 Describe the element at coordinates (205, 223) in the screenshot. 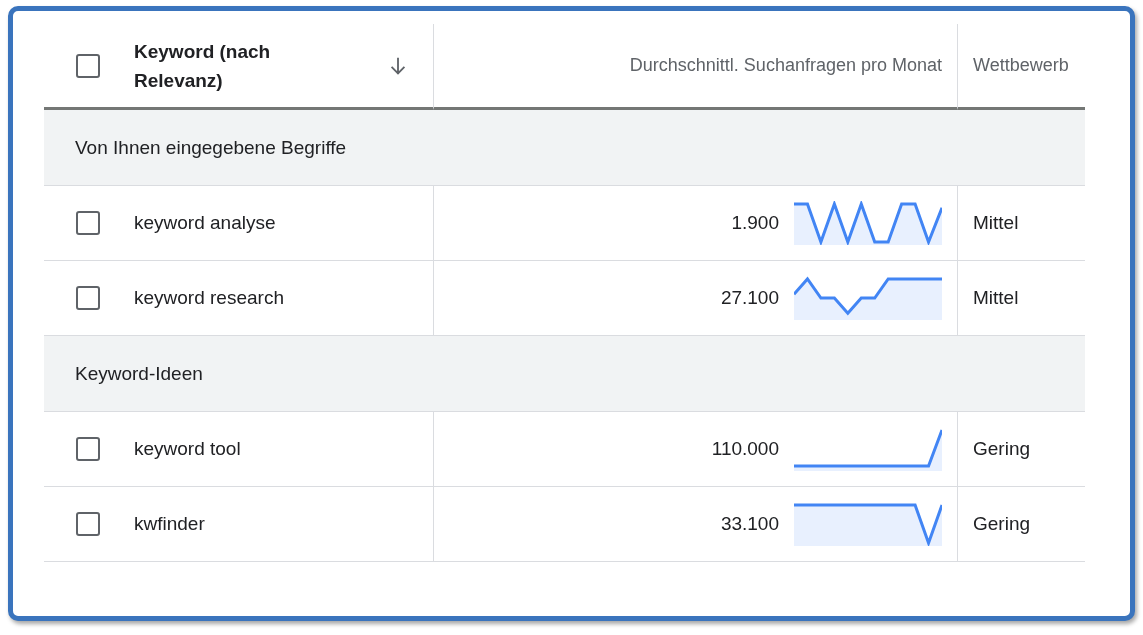

I see `keyword-text: keyword analyse` at that location.